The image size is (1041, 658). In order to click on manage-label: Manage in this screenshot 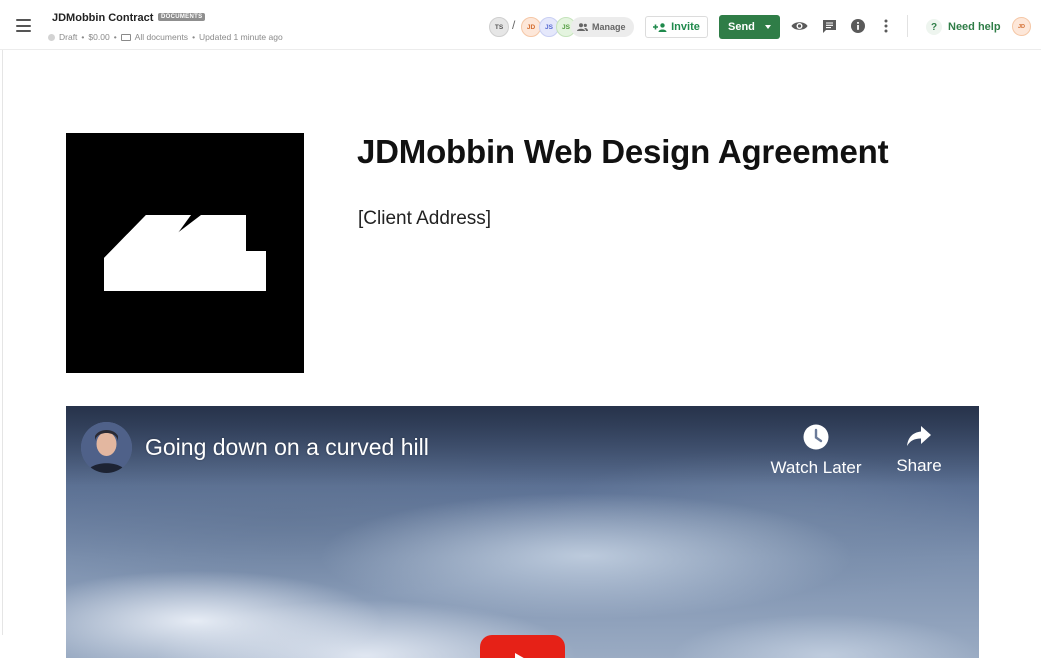, I will do `click(609, 27)`.